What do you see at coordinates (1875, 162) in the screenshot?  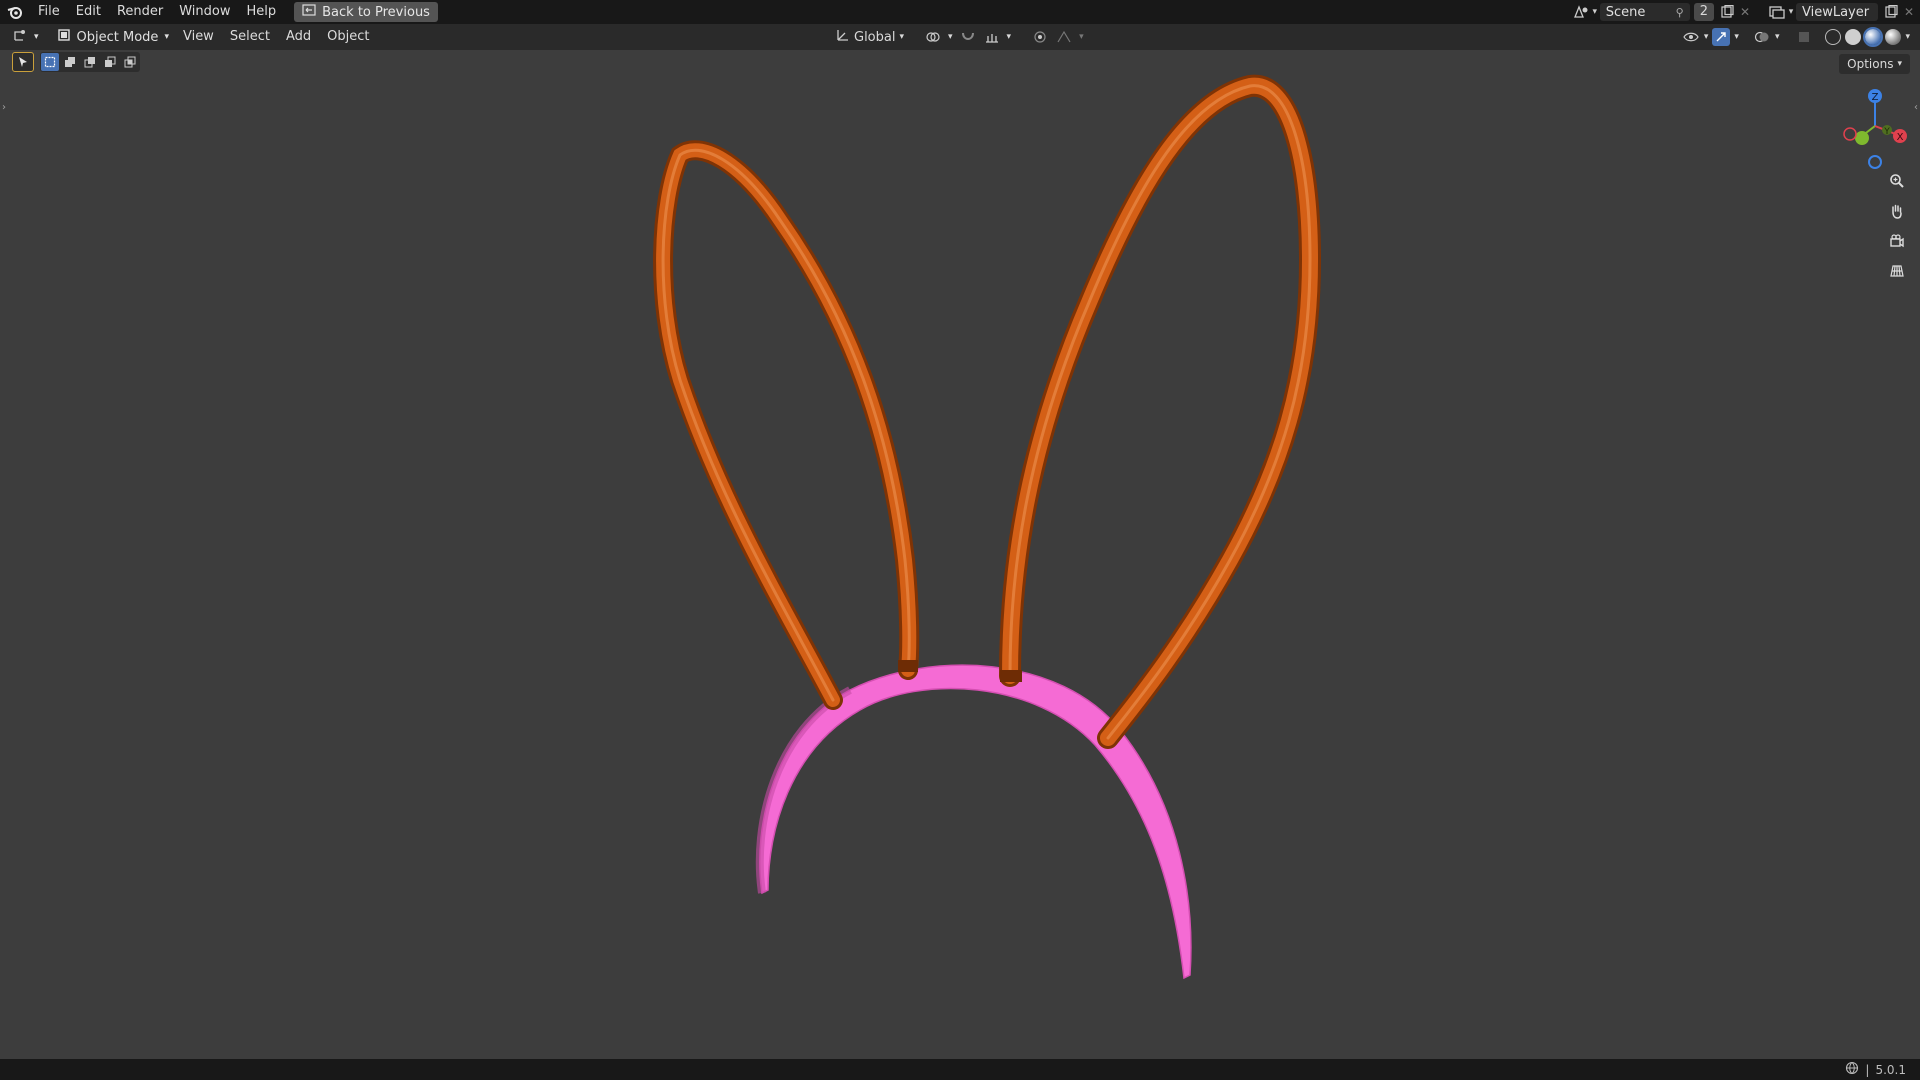 I see `axis-neg-z-handle` at bounding box center [1875, 162].